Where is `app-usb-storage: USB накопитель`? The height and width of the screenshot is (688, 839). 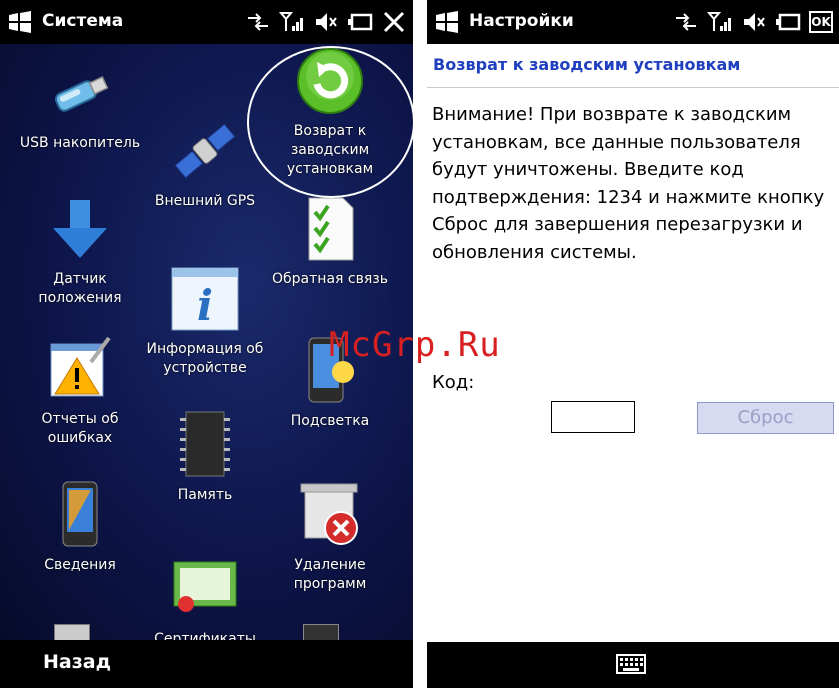 app-usb-storage: USB накопитель is located at coordinates (80, 105).